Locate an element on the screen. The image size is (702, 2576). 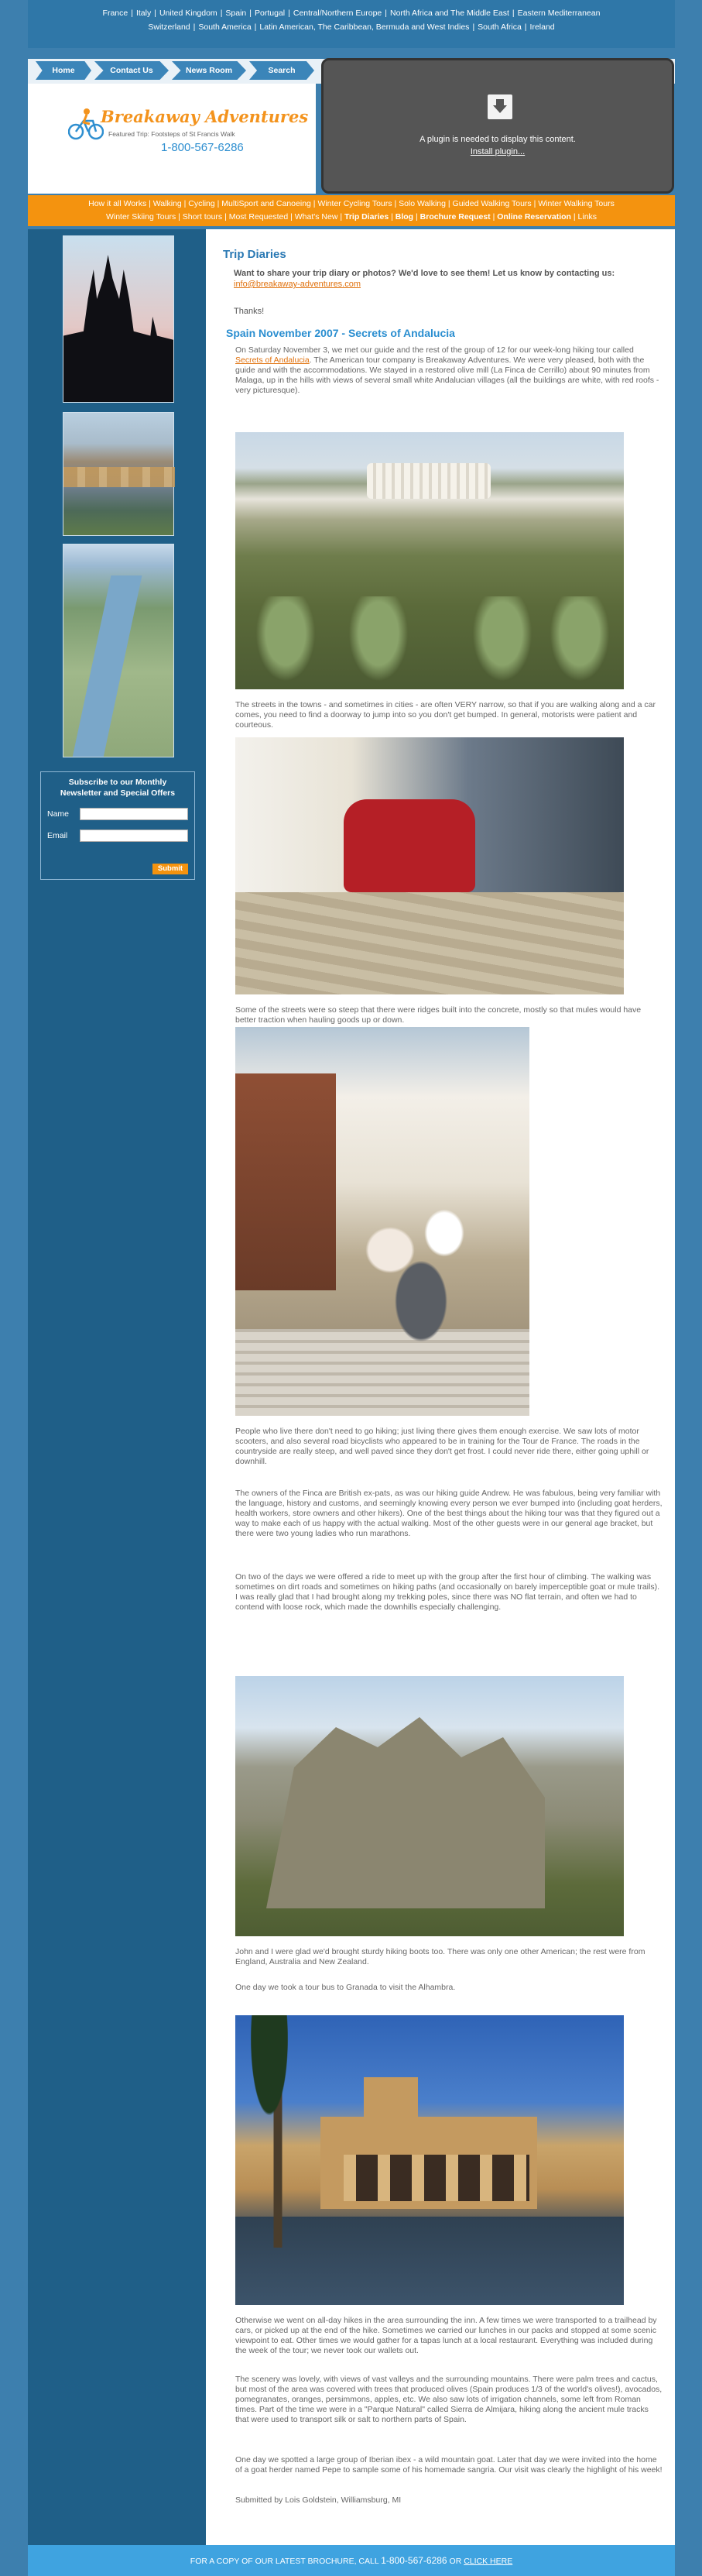
nav-newsroom-button: News Room is located at coordinates (209, 70).